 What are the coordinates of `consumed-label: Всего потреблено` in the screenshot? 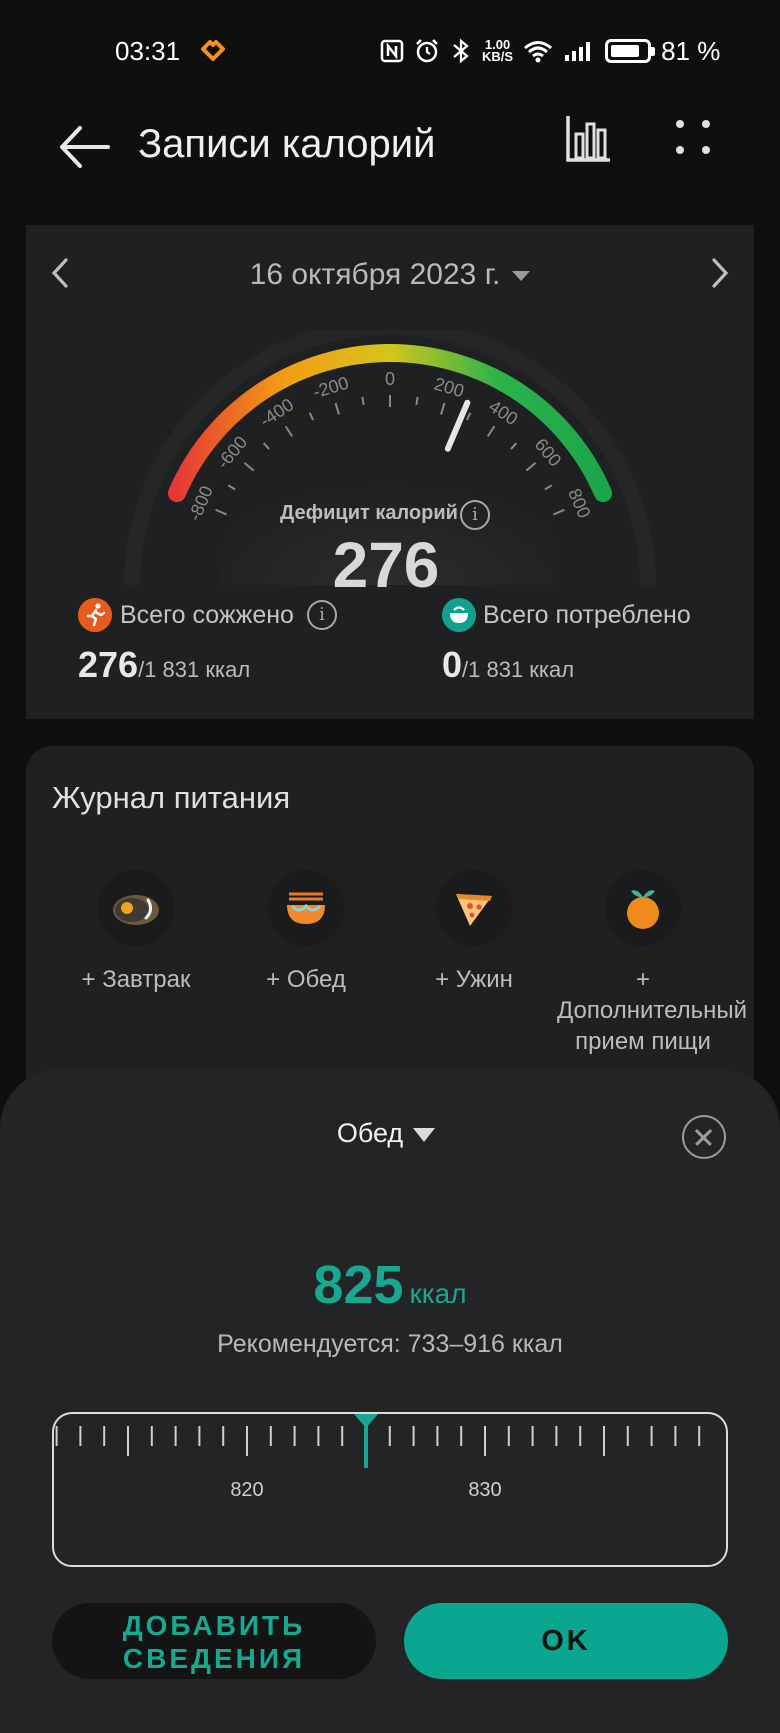 It's located at (587, 615).